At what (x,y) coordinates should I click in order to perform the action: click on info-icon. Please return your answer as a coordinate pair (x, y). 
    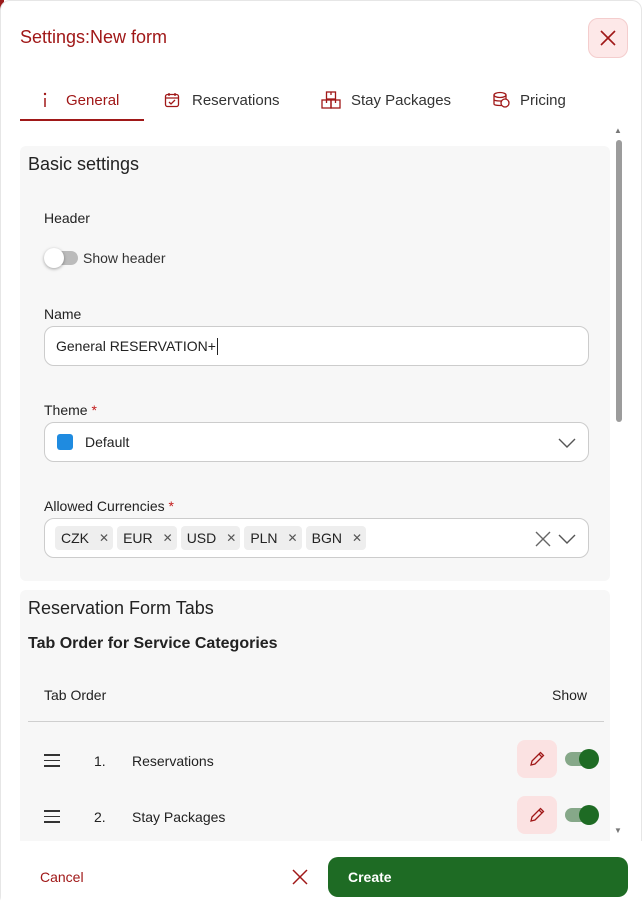
    Looking at the image, I should click on (45, 99).